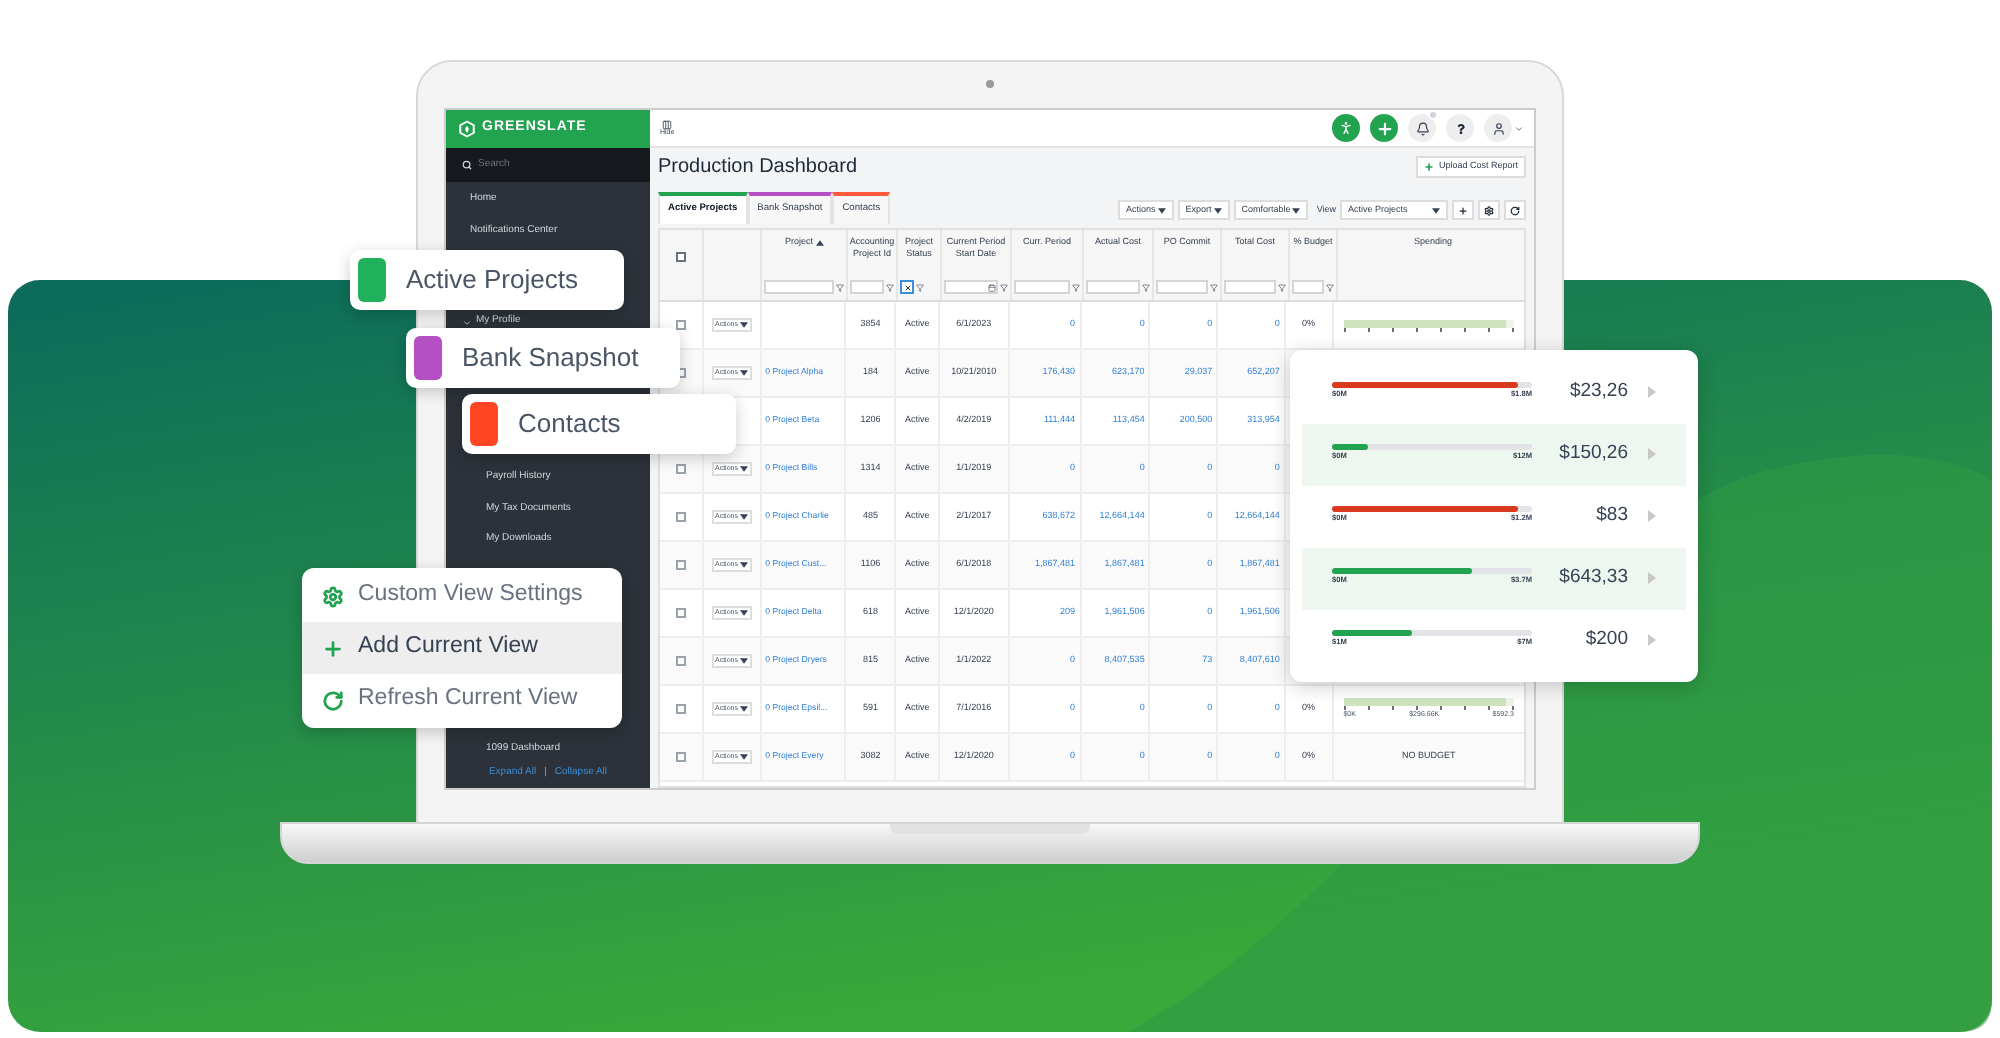 This screenshot has width=2000, height=1038. I want to click on select-all-checkbox, so click(681, 257).